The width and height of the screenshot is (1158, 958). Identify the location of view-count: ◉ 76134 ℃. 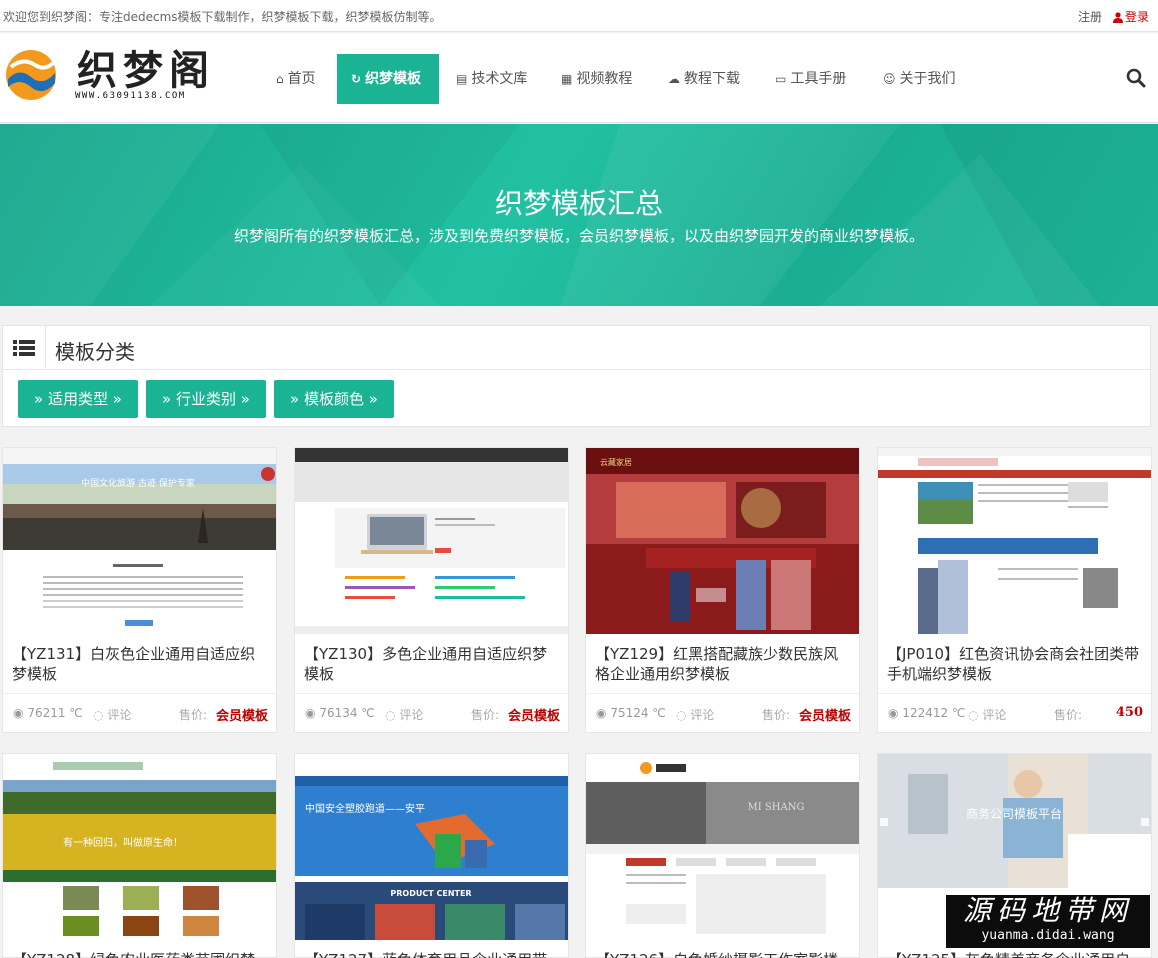
(340, 713).